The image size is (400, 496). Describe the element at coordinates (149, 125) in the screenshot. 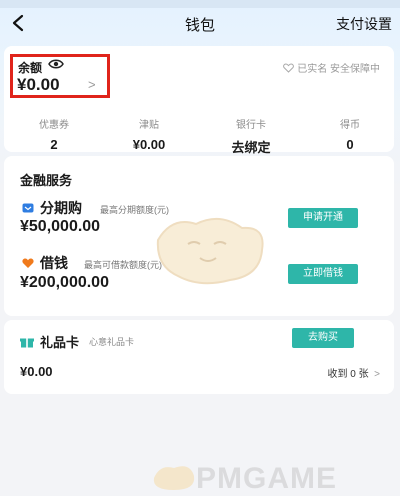

I see `stat-label: 津贴` at that location.